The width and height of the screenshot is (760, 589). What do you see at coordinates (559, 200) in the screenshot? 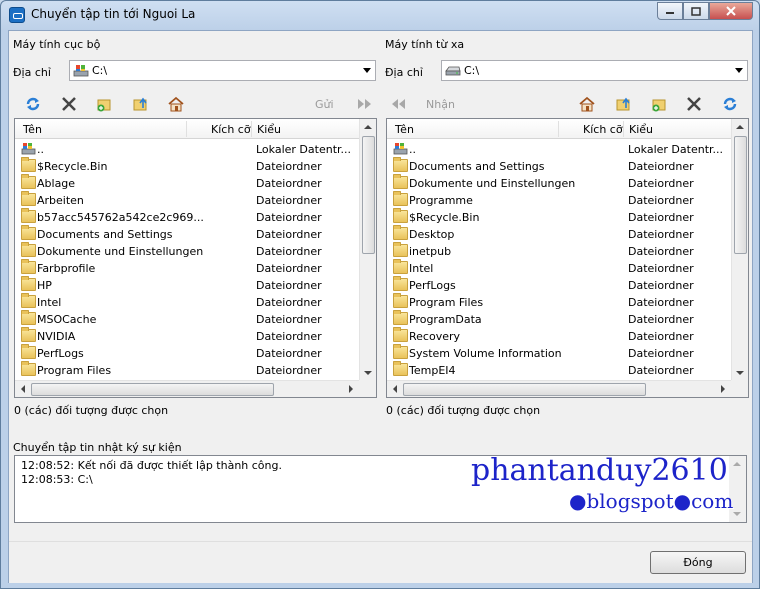
I see `list-item: Programme Dateiordner` at bounding box center [559, 200].